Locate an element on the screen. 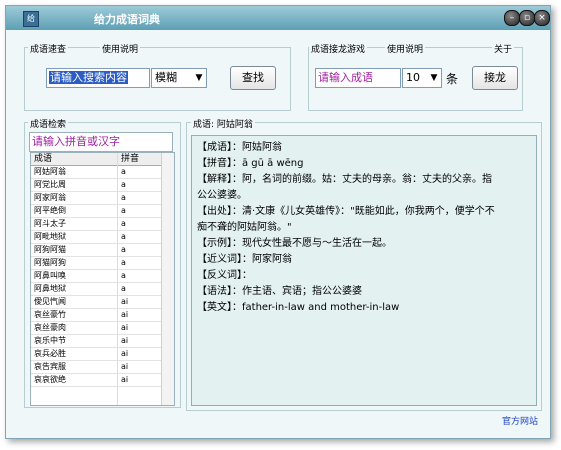 The height and width of the screenshot is (450, 561). detail-line-key: 【成语】 is located at coordinates (214, 147).